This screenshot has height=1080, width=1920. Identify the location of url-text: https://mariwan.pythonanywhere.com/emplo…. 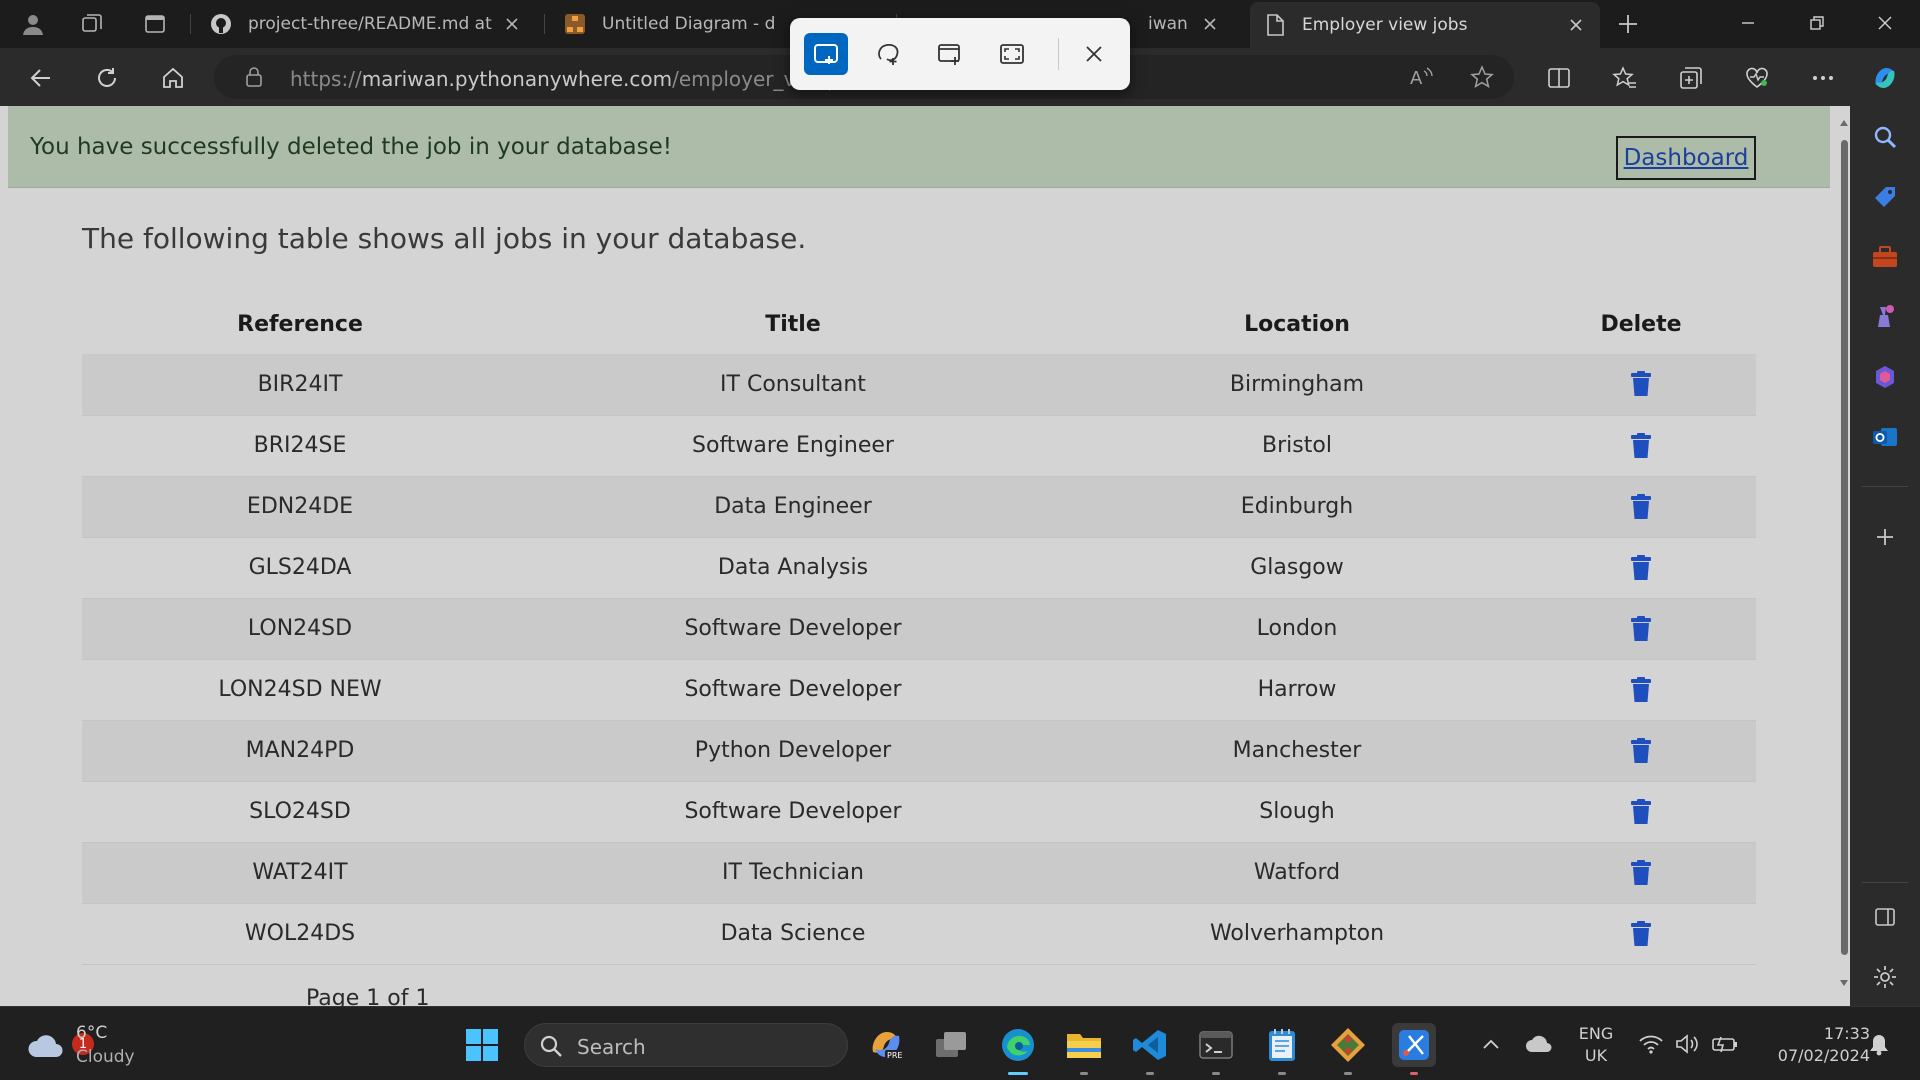
(560, 79).